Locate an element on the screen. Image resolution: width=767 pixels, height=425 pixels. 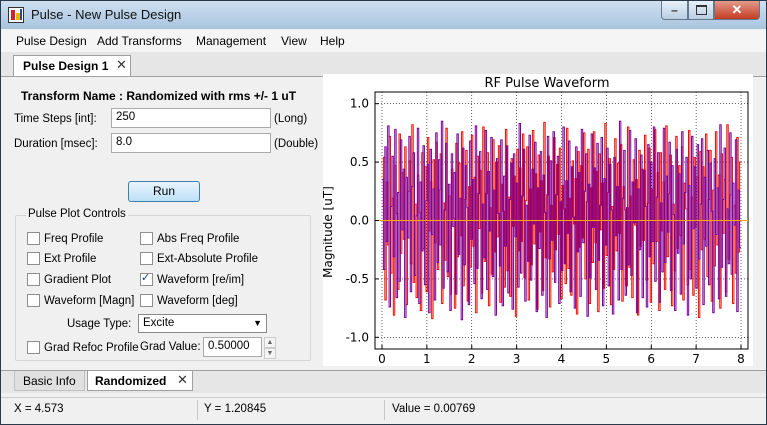
checkbox-label: Waveform [deg] is located at coordinates (197, 300).